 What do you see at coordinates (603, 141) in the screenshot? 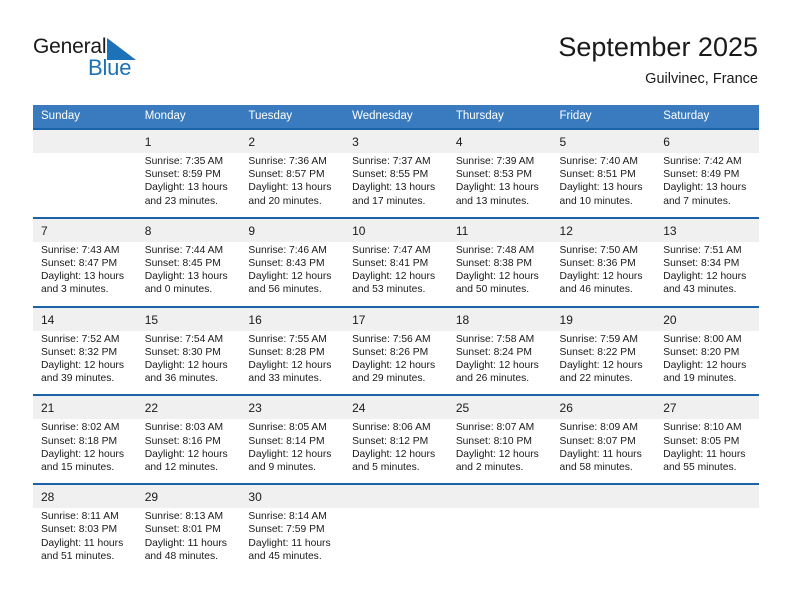
I see `day-number: 5` at bounding box center [603, 141].